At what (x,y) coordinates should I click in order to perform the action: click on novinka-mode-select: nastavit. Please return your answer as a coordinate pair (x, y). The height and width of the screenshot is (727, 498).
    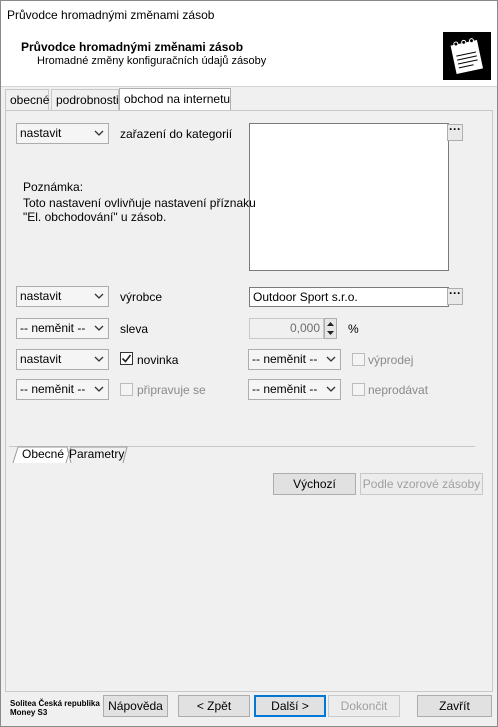
    Looking at the image, I should click on (62, 359).